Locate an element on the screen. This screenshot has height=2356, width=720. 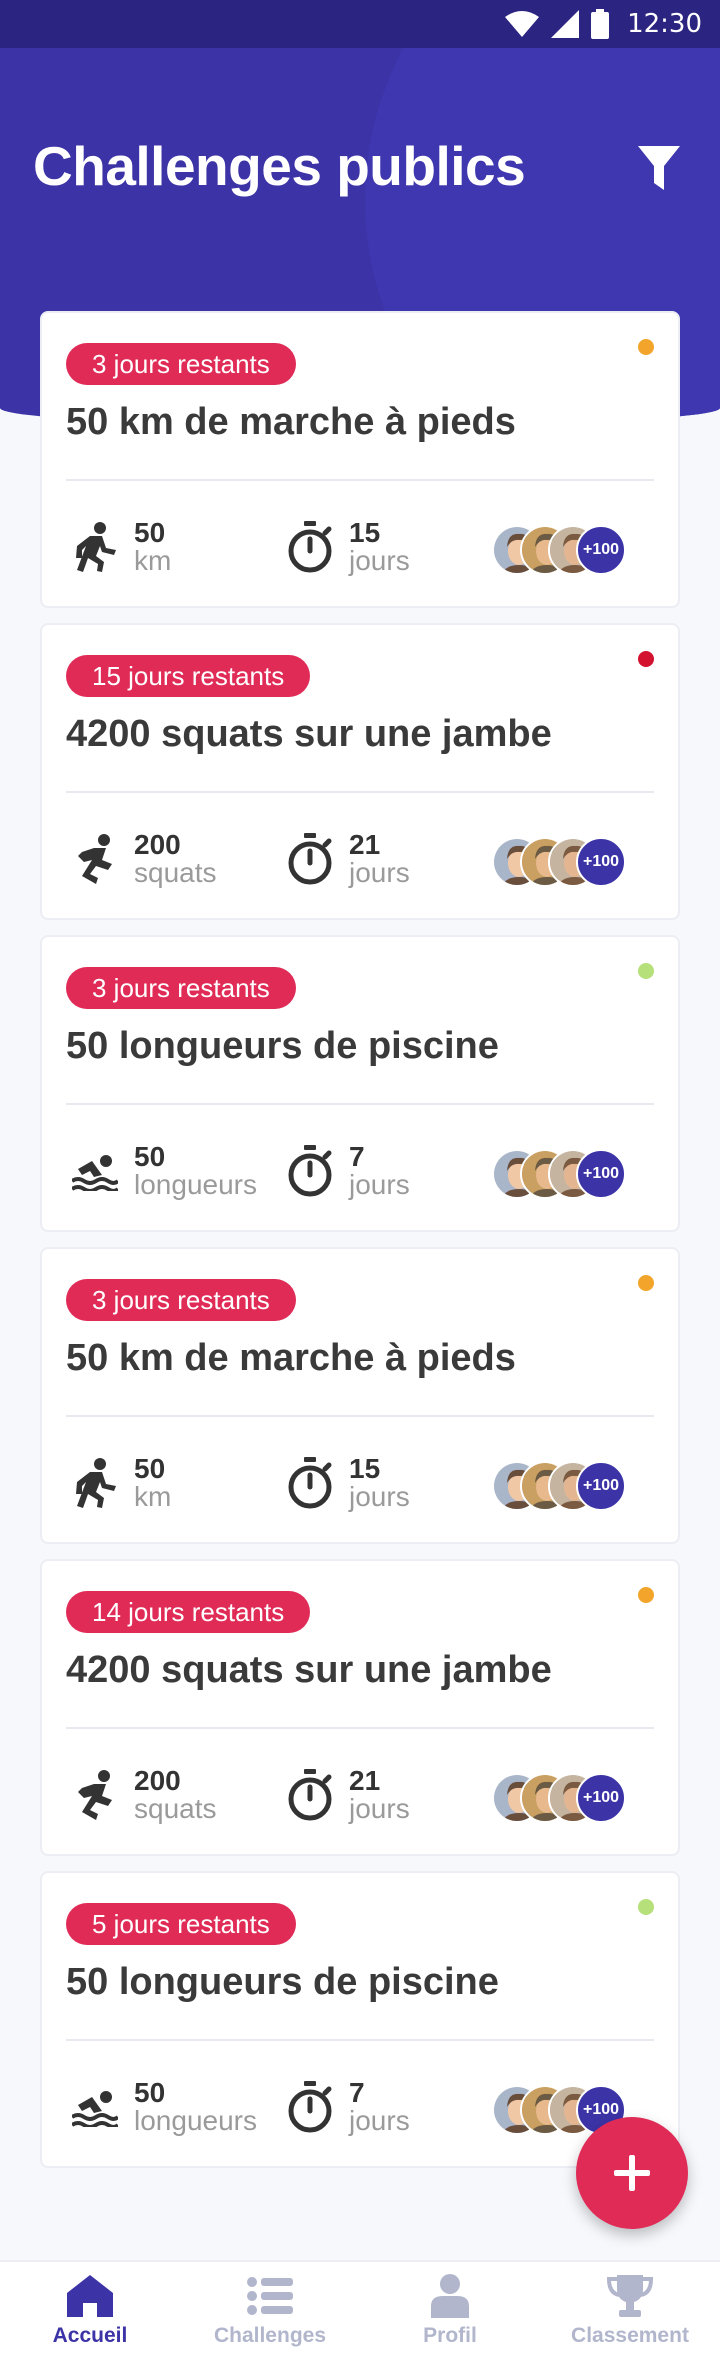
days-remaining-badge: 5 jours restants is located at coordinates (181, 1924).